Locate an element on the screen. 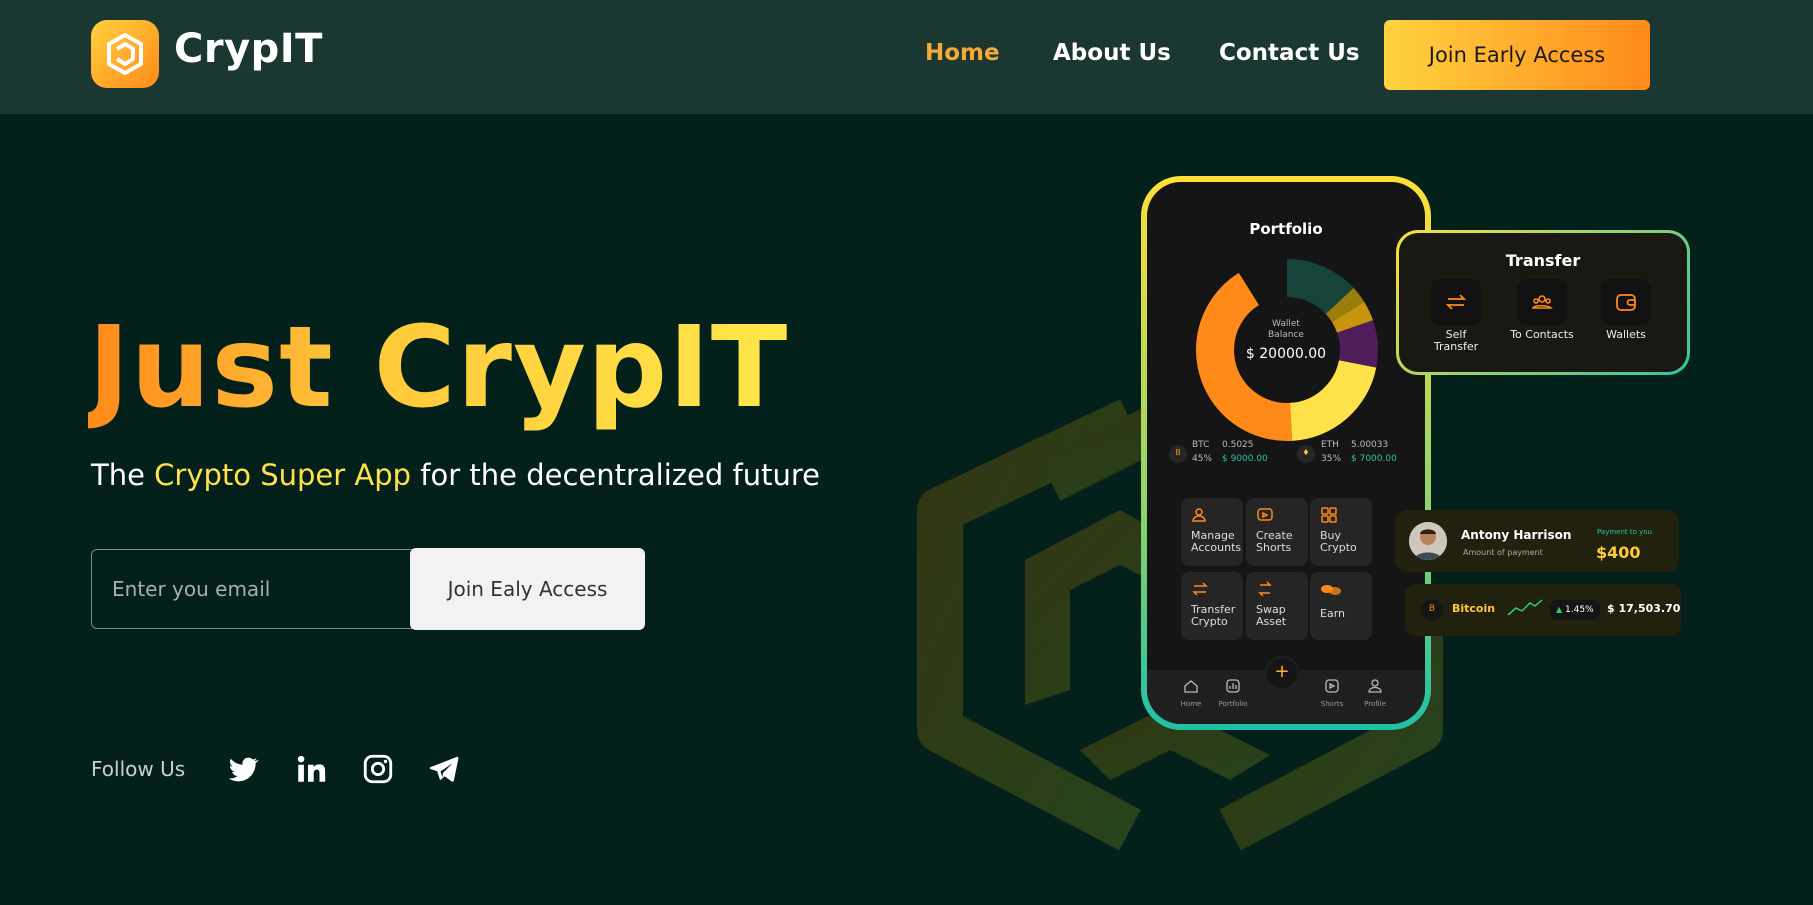 The image size is (1813, 905). swap-icon is located at coordinates (1265, 589).